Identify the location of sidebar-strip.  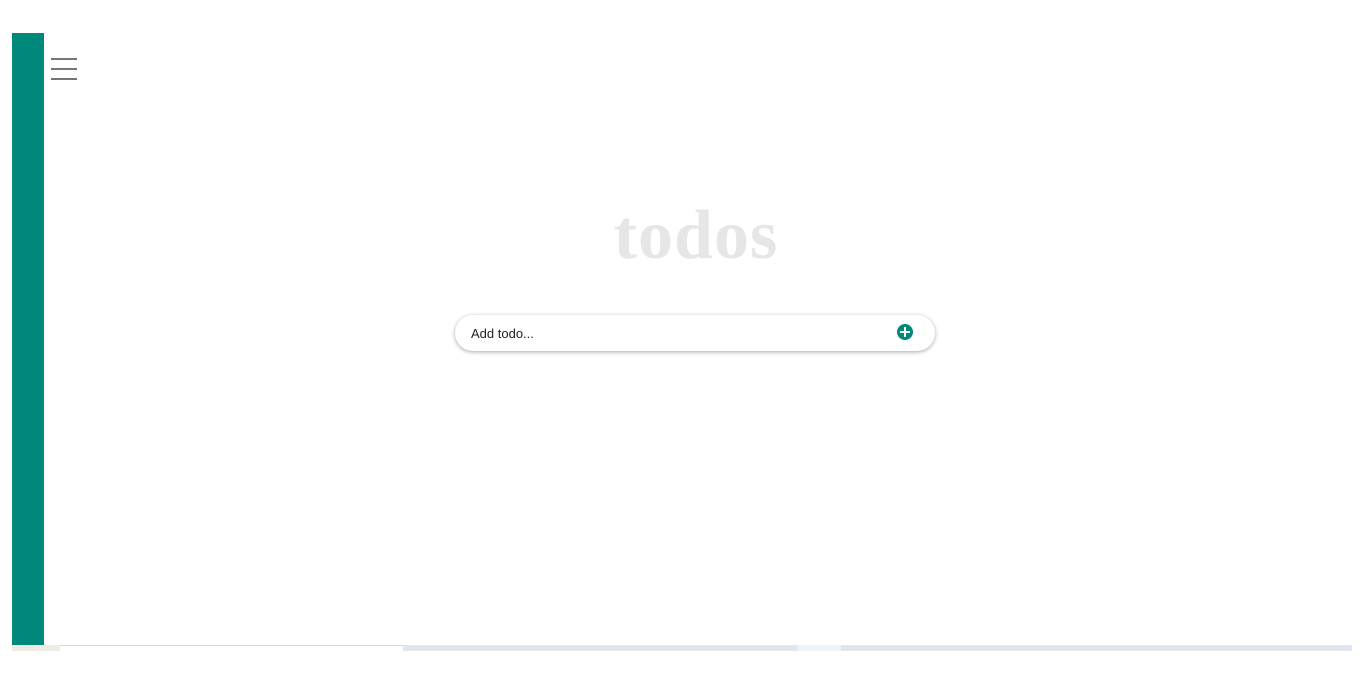
(28, 339).